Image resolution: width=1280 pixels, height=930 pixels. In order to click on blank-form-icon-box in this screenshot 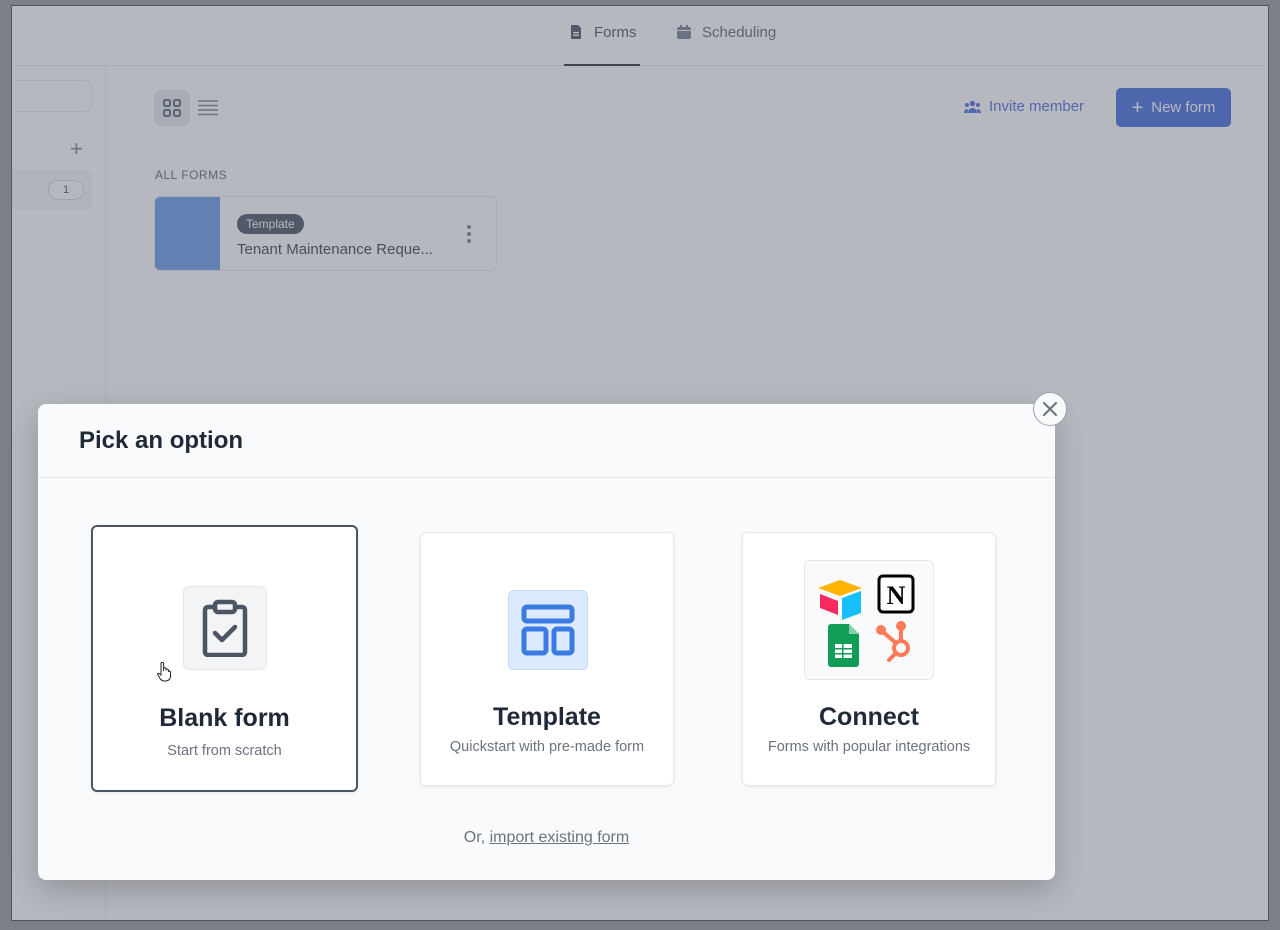, I will do `click(225, 628)`.